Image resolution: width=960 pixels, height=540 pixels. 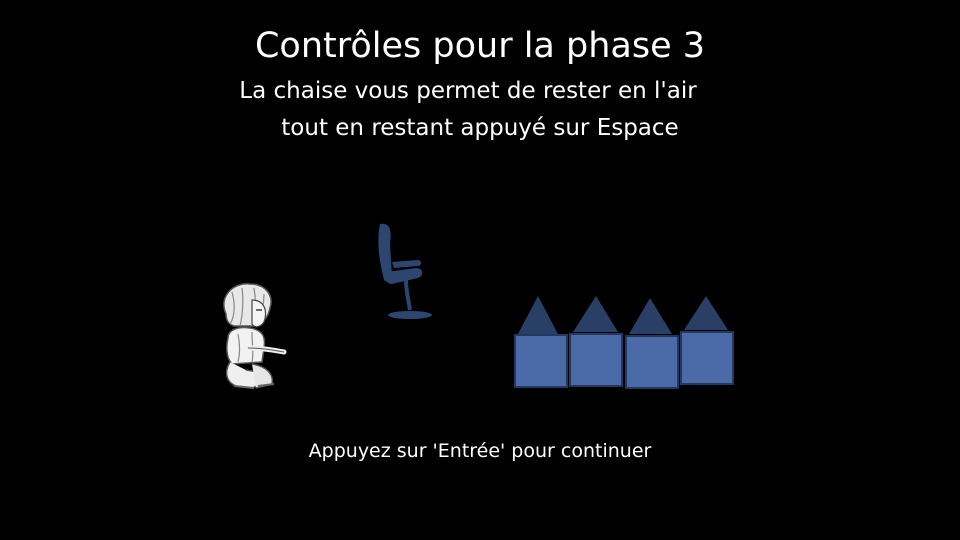 What do you see at coordinates (480, 451) in the screenshot?
I see `continue-prompt: Appuyez sur 'Entrée' pour continuer` at bounding box center [480, 451].